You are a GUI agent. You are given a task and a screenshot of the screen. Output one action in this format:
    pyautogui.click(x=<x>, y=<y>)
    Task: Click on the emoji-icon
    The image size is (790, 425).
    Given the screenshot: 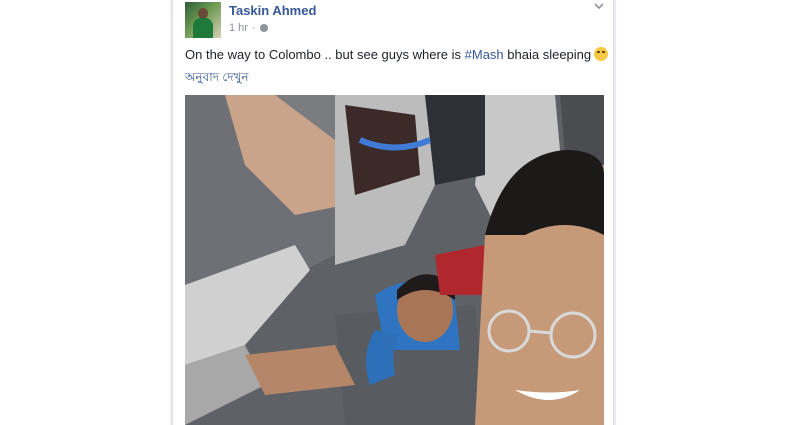 What is the action you would take?
    pyautogui.click(x=601, y=54)
    